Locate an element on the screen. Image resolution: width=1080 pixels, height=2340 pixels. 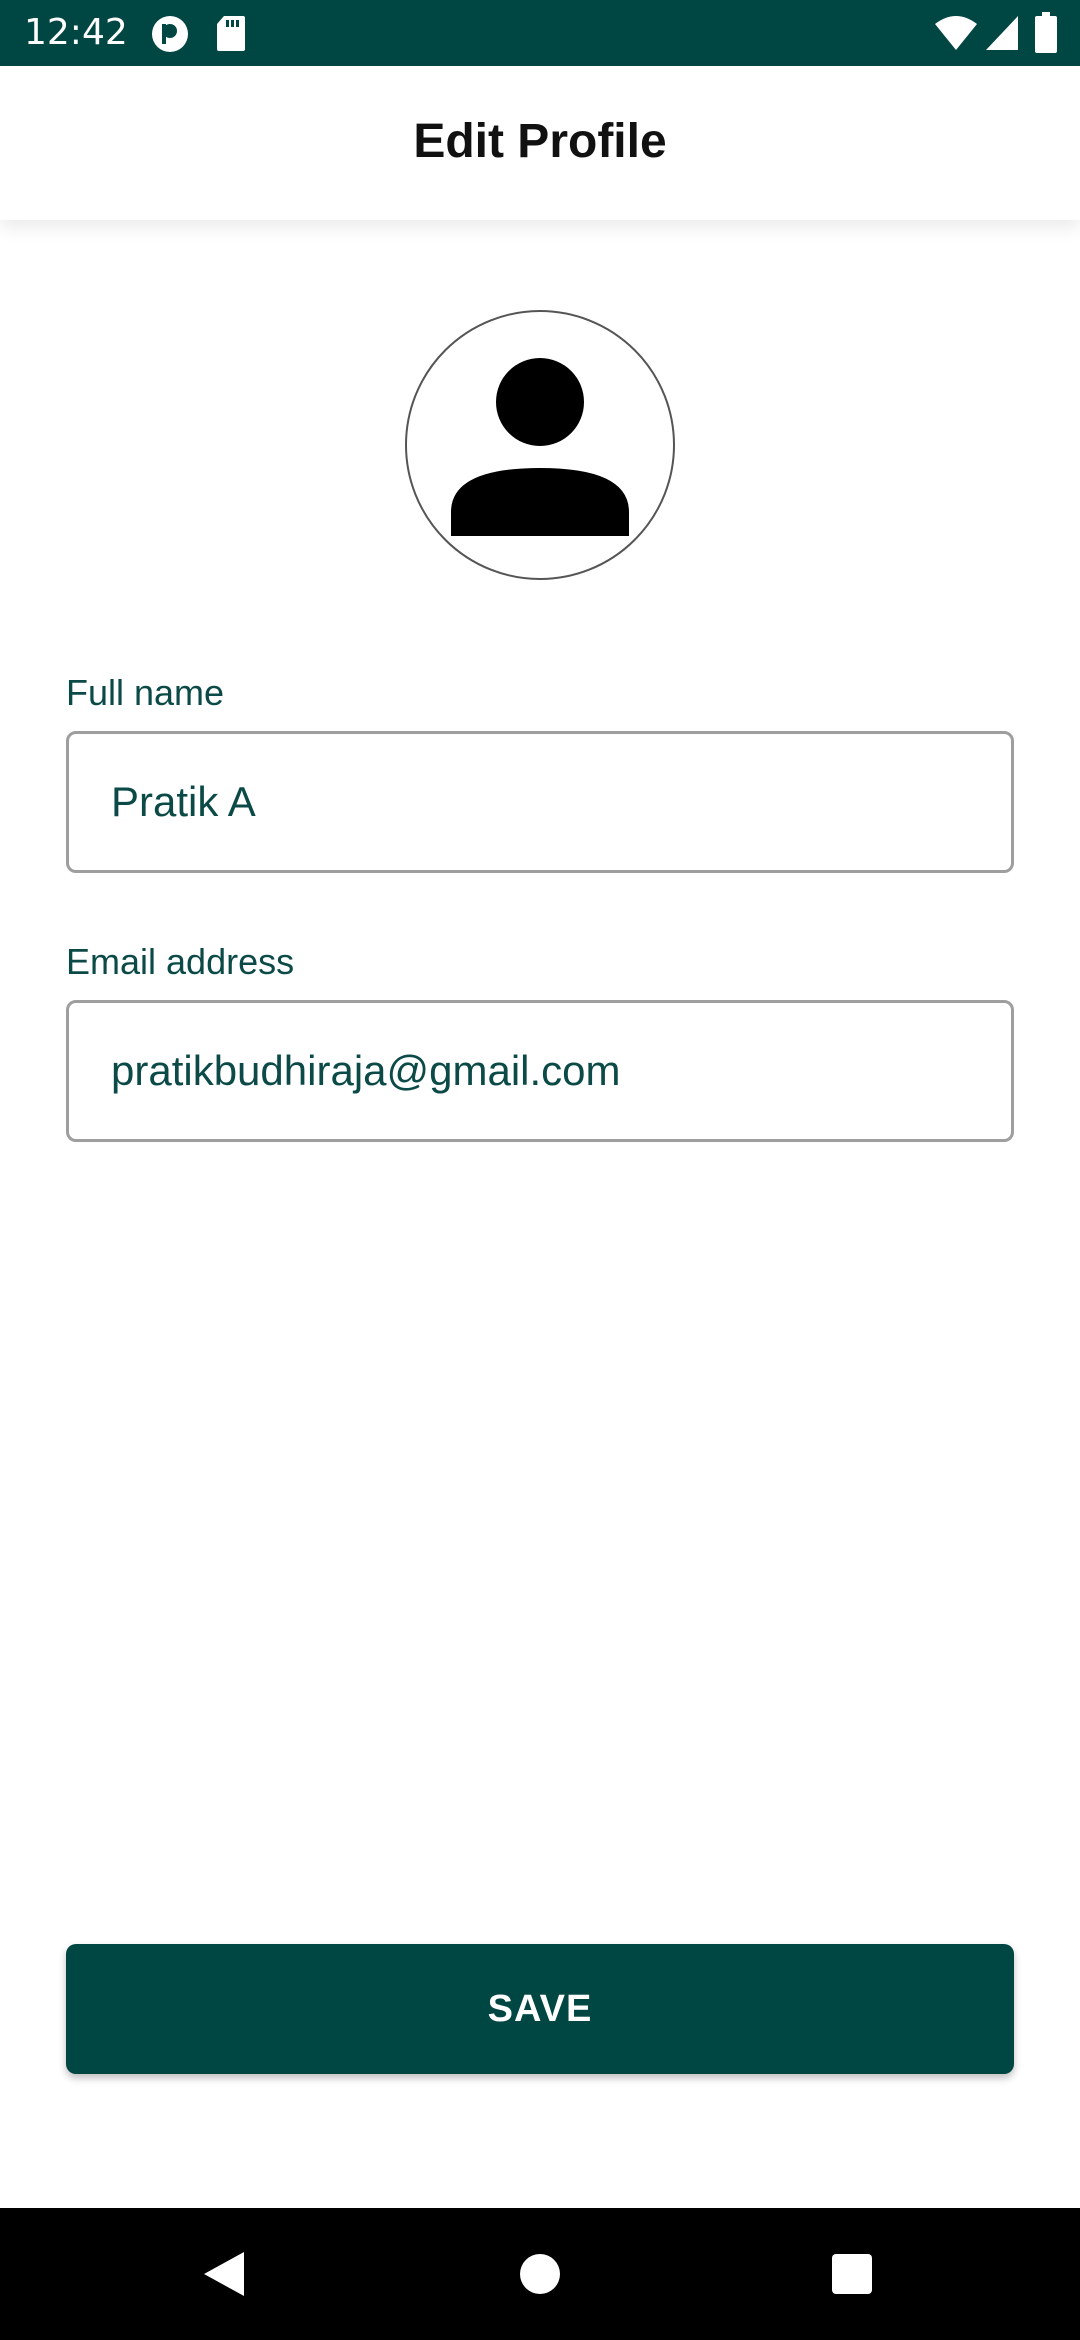
full-name-input is located at coordinates (540, 802).